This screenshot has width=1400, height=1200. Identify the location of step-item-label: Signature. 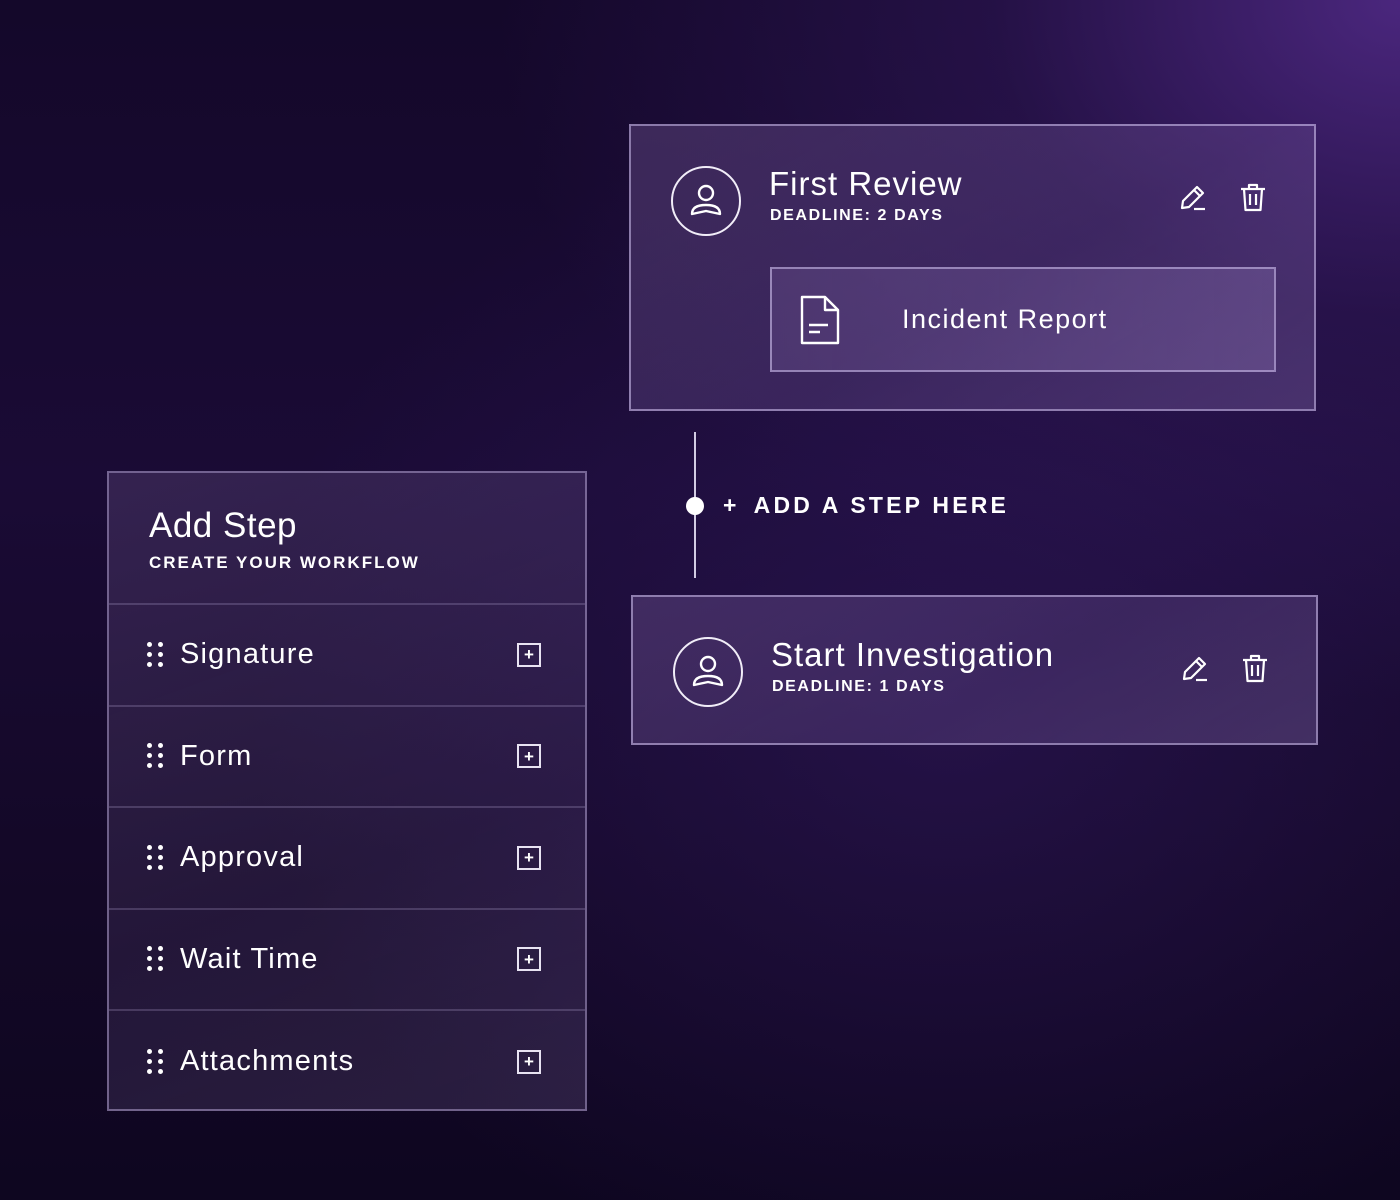
(247, 654).